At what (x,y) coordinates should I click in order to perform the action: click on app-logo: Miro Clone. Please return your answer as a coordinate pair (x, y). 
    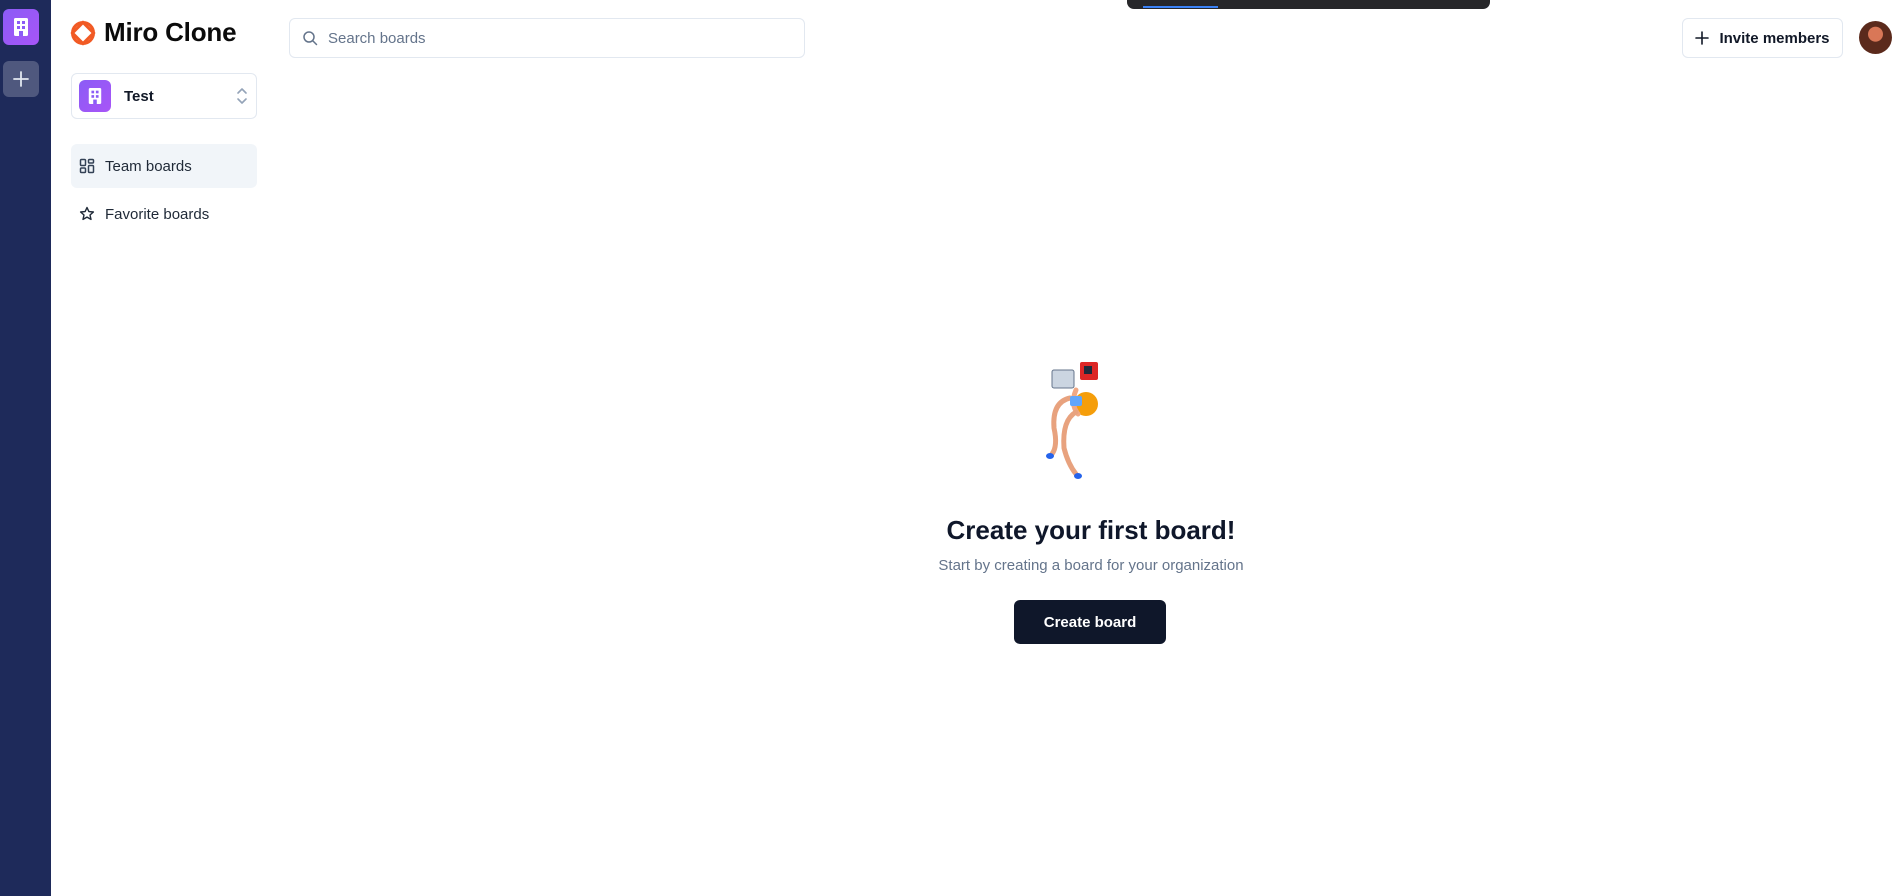
    Looking at the image, I should click on (153, 32).